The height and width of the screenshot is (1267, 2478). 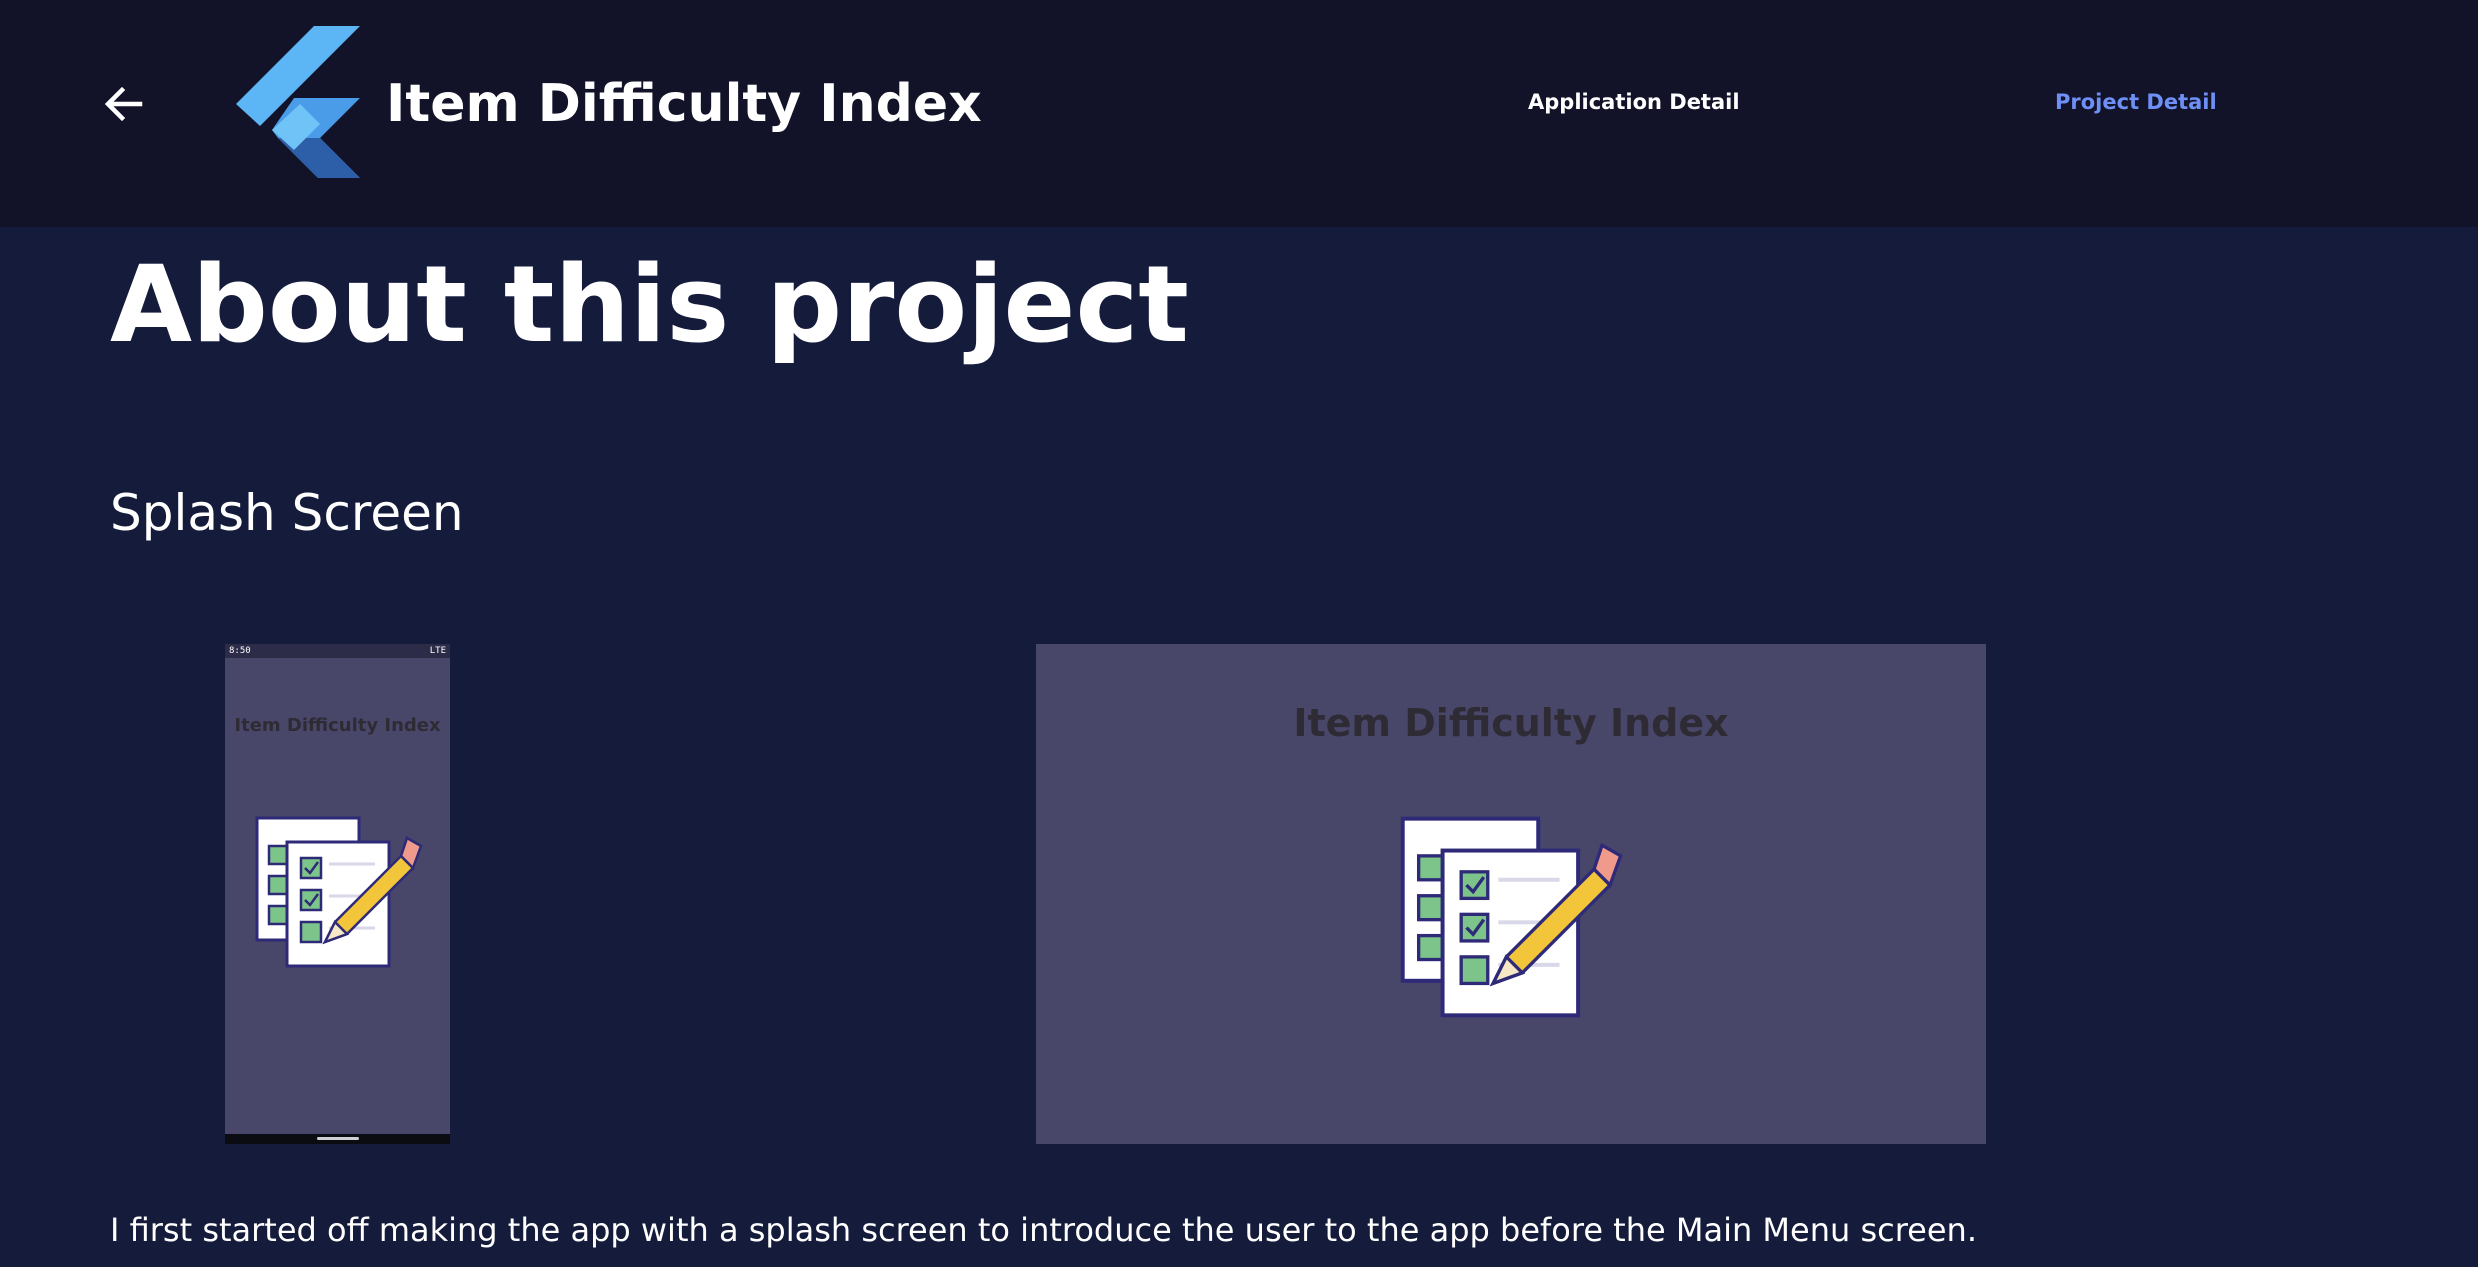 I want to click on nav-project-detail: Project Detail, so click(x=2136, y=102).